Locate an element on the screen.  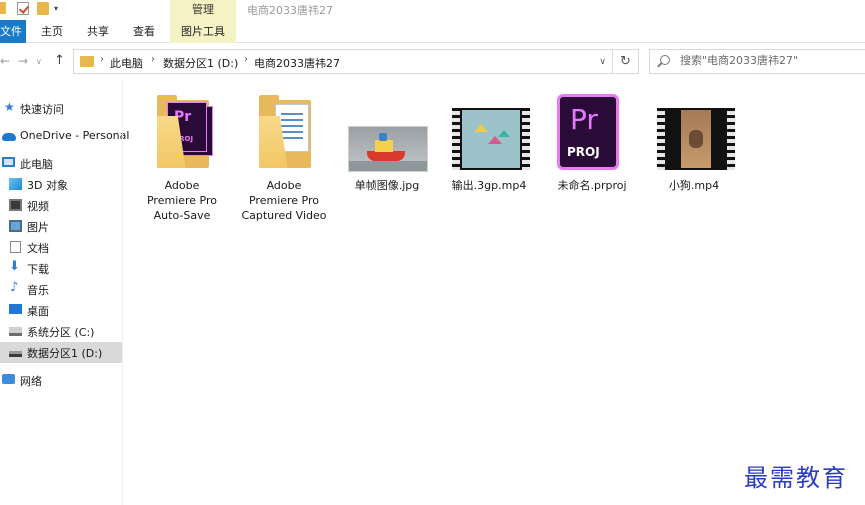
breadcrumb-drive-d: 数据分区1 (D:) is located at coordinates (200, 63).